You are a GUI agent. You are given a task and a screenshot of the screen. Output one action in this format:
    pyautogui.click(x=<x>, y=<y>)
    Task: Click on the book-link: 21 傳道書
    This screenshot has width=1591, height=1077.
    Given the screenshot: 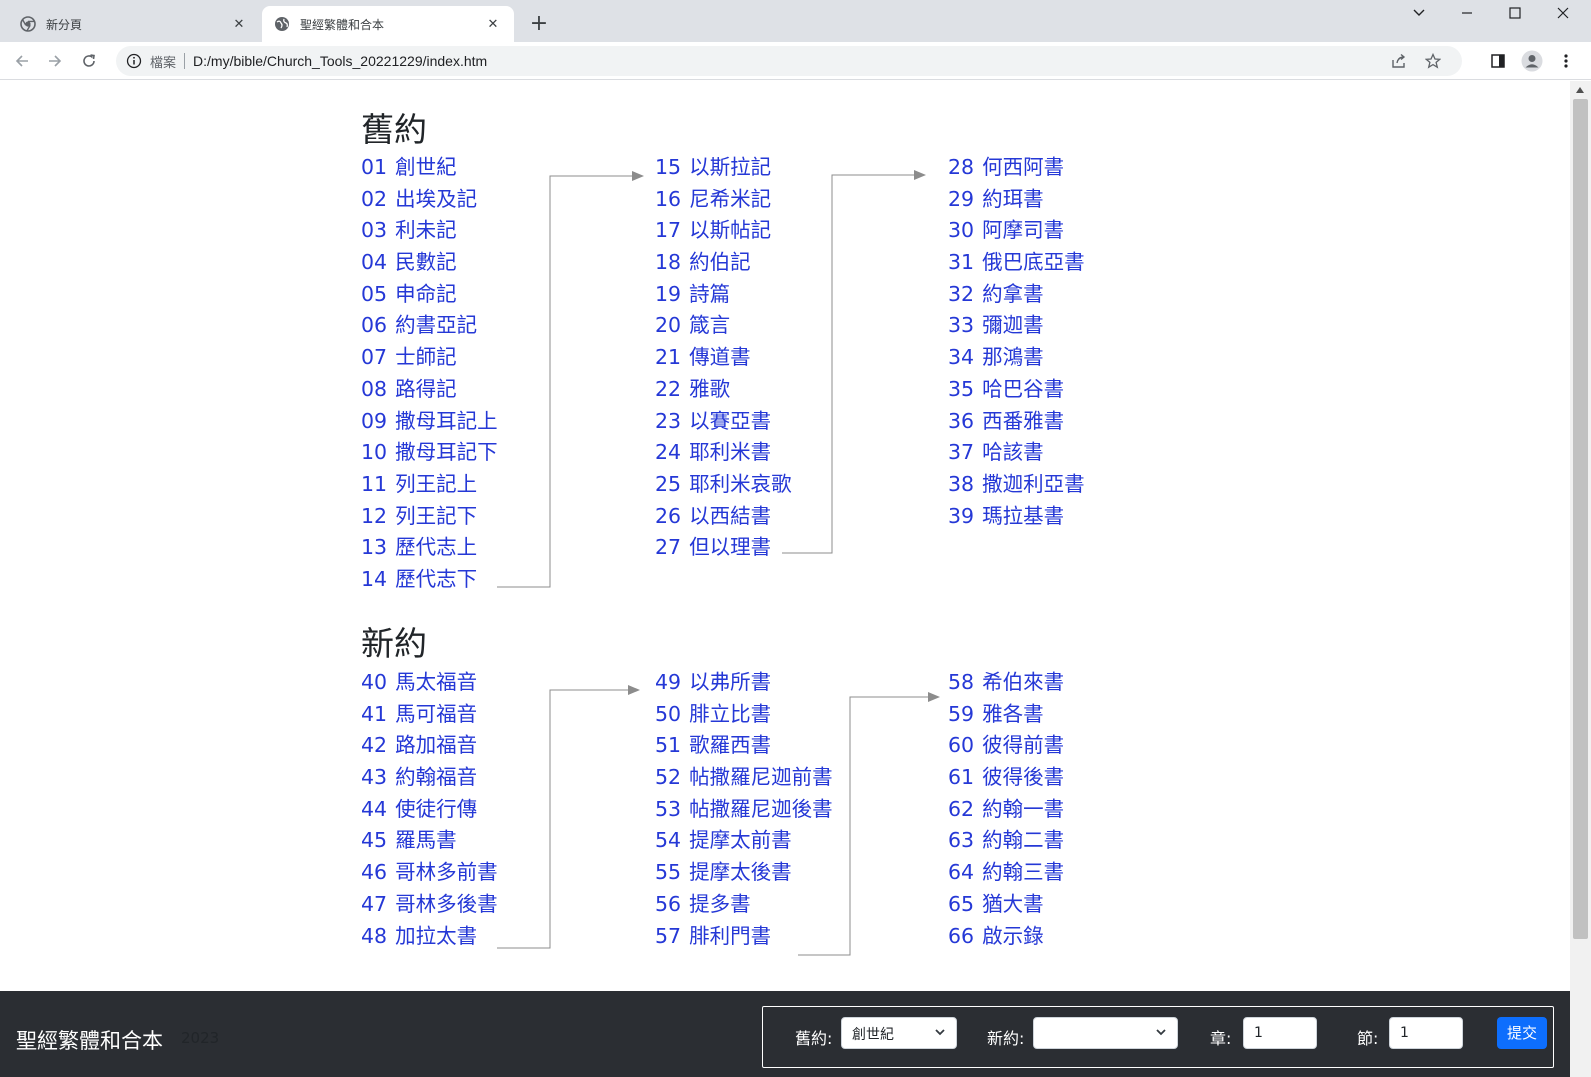 What is the action you would take?
    pyautogui.click(x=723, y=358)
    